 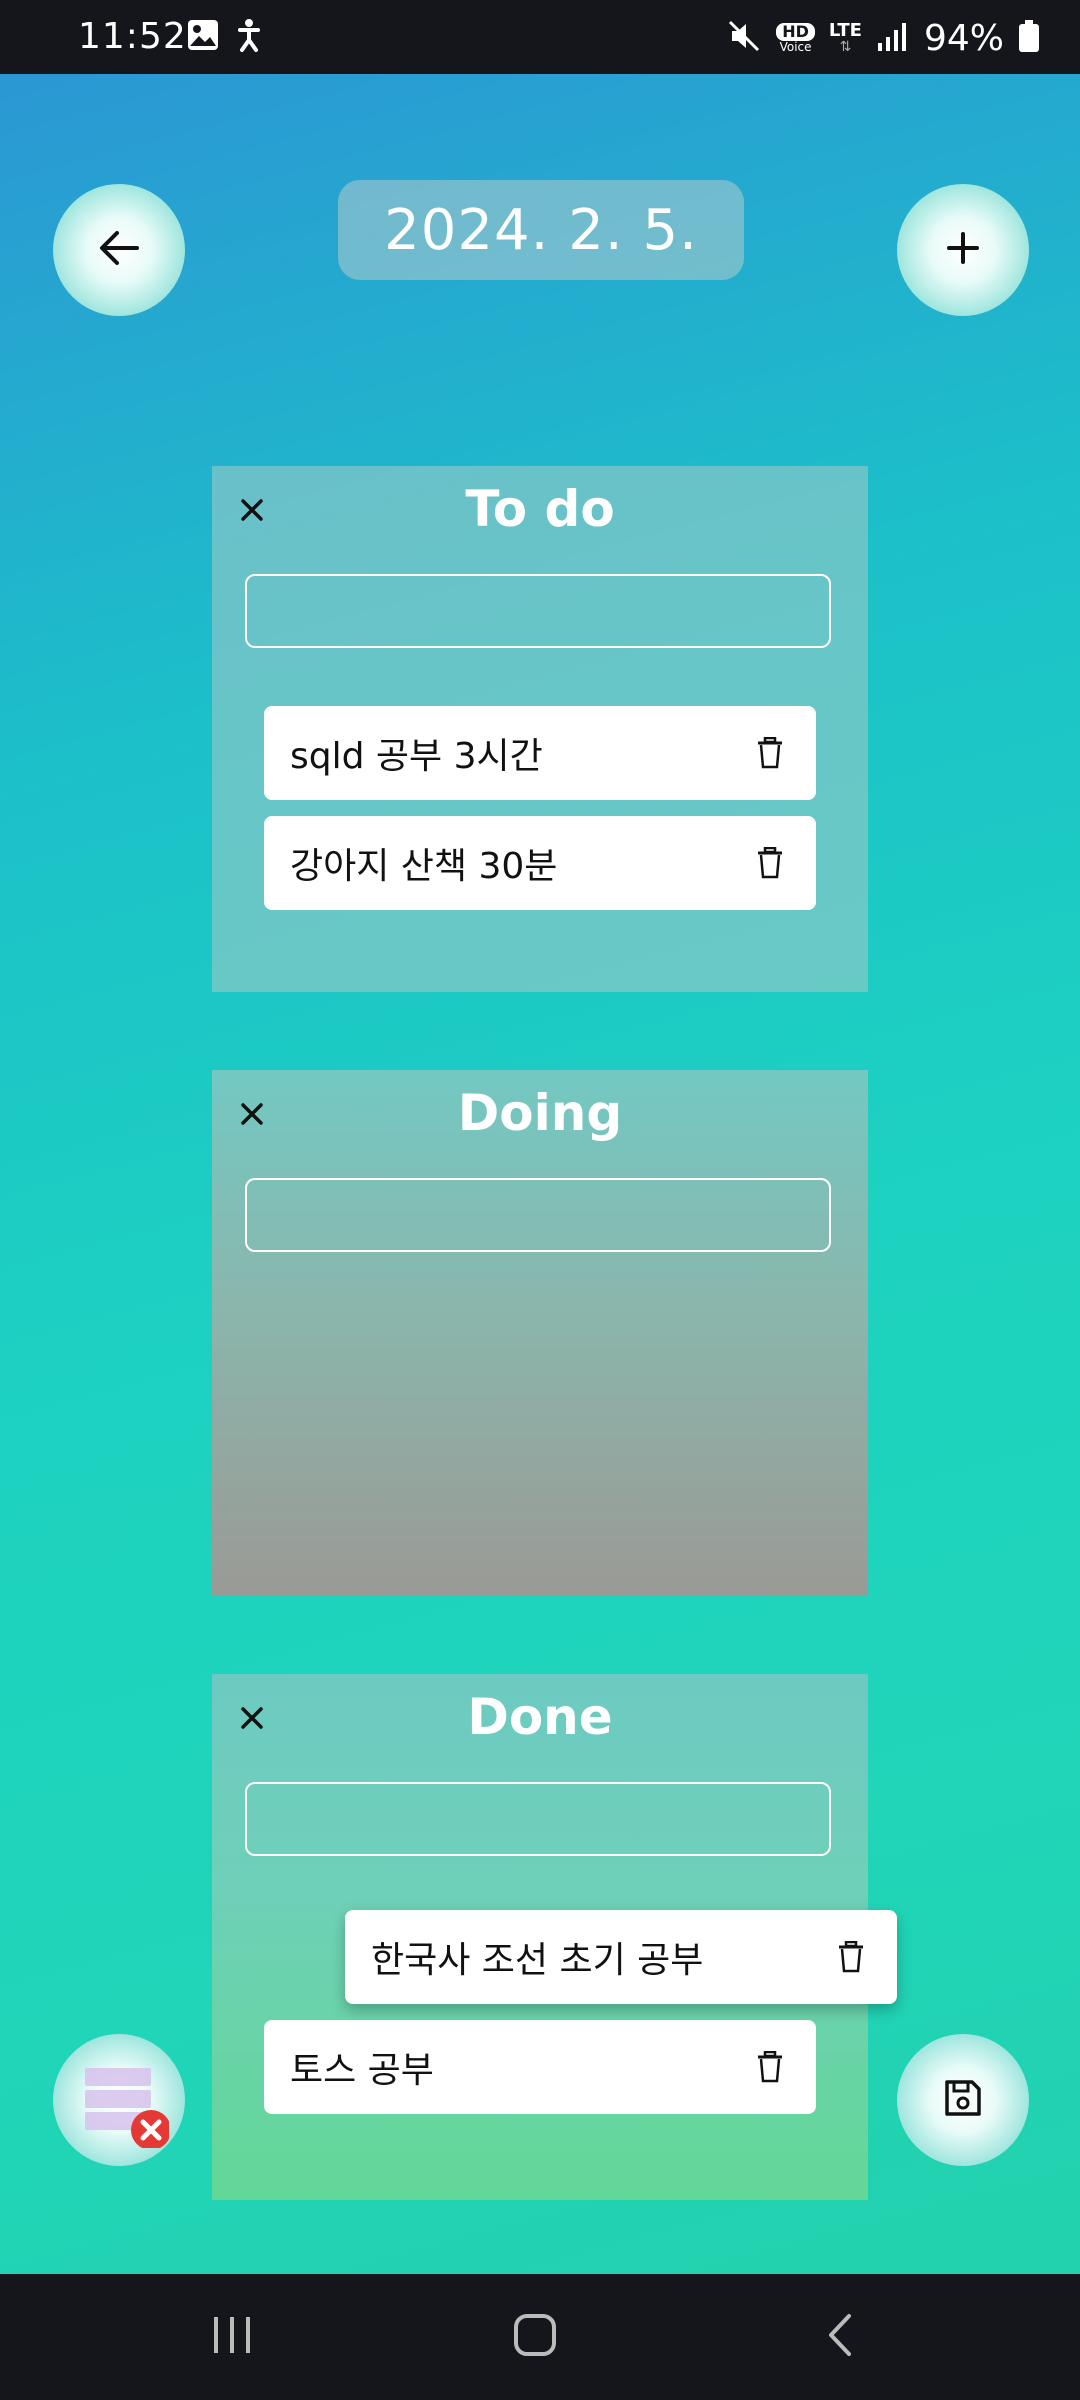 I want to click on status-right-group: HD Voice LTE ⇅ 94%, so click(x=883, y=38).